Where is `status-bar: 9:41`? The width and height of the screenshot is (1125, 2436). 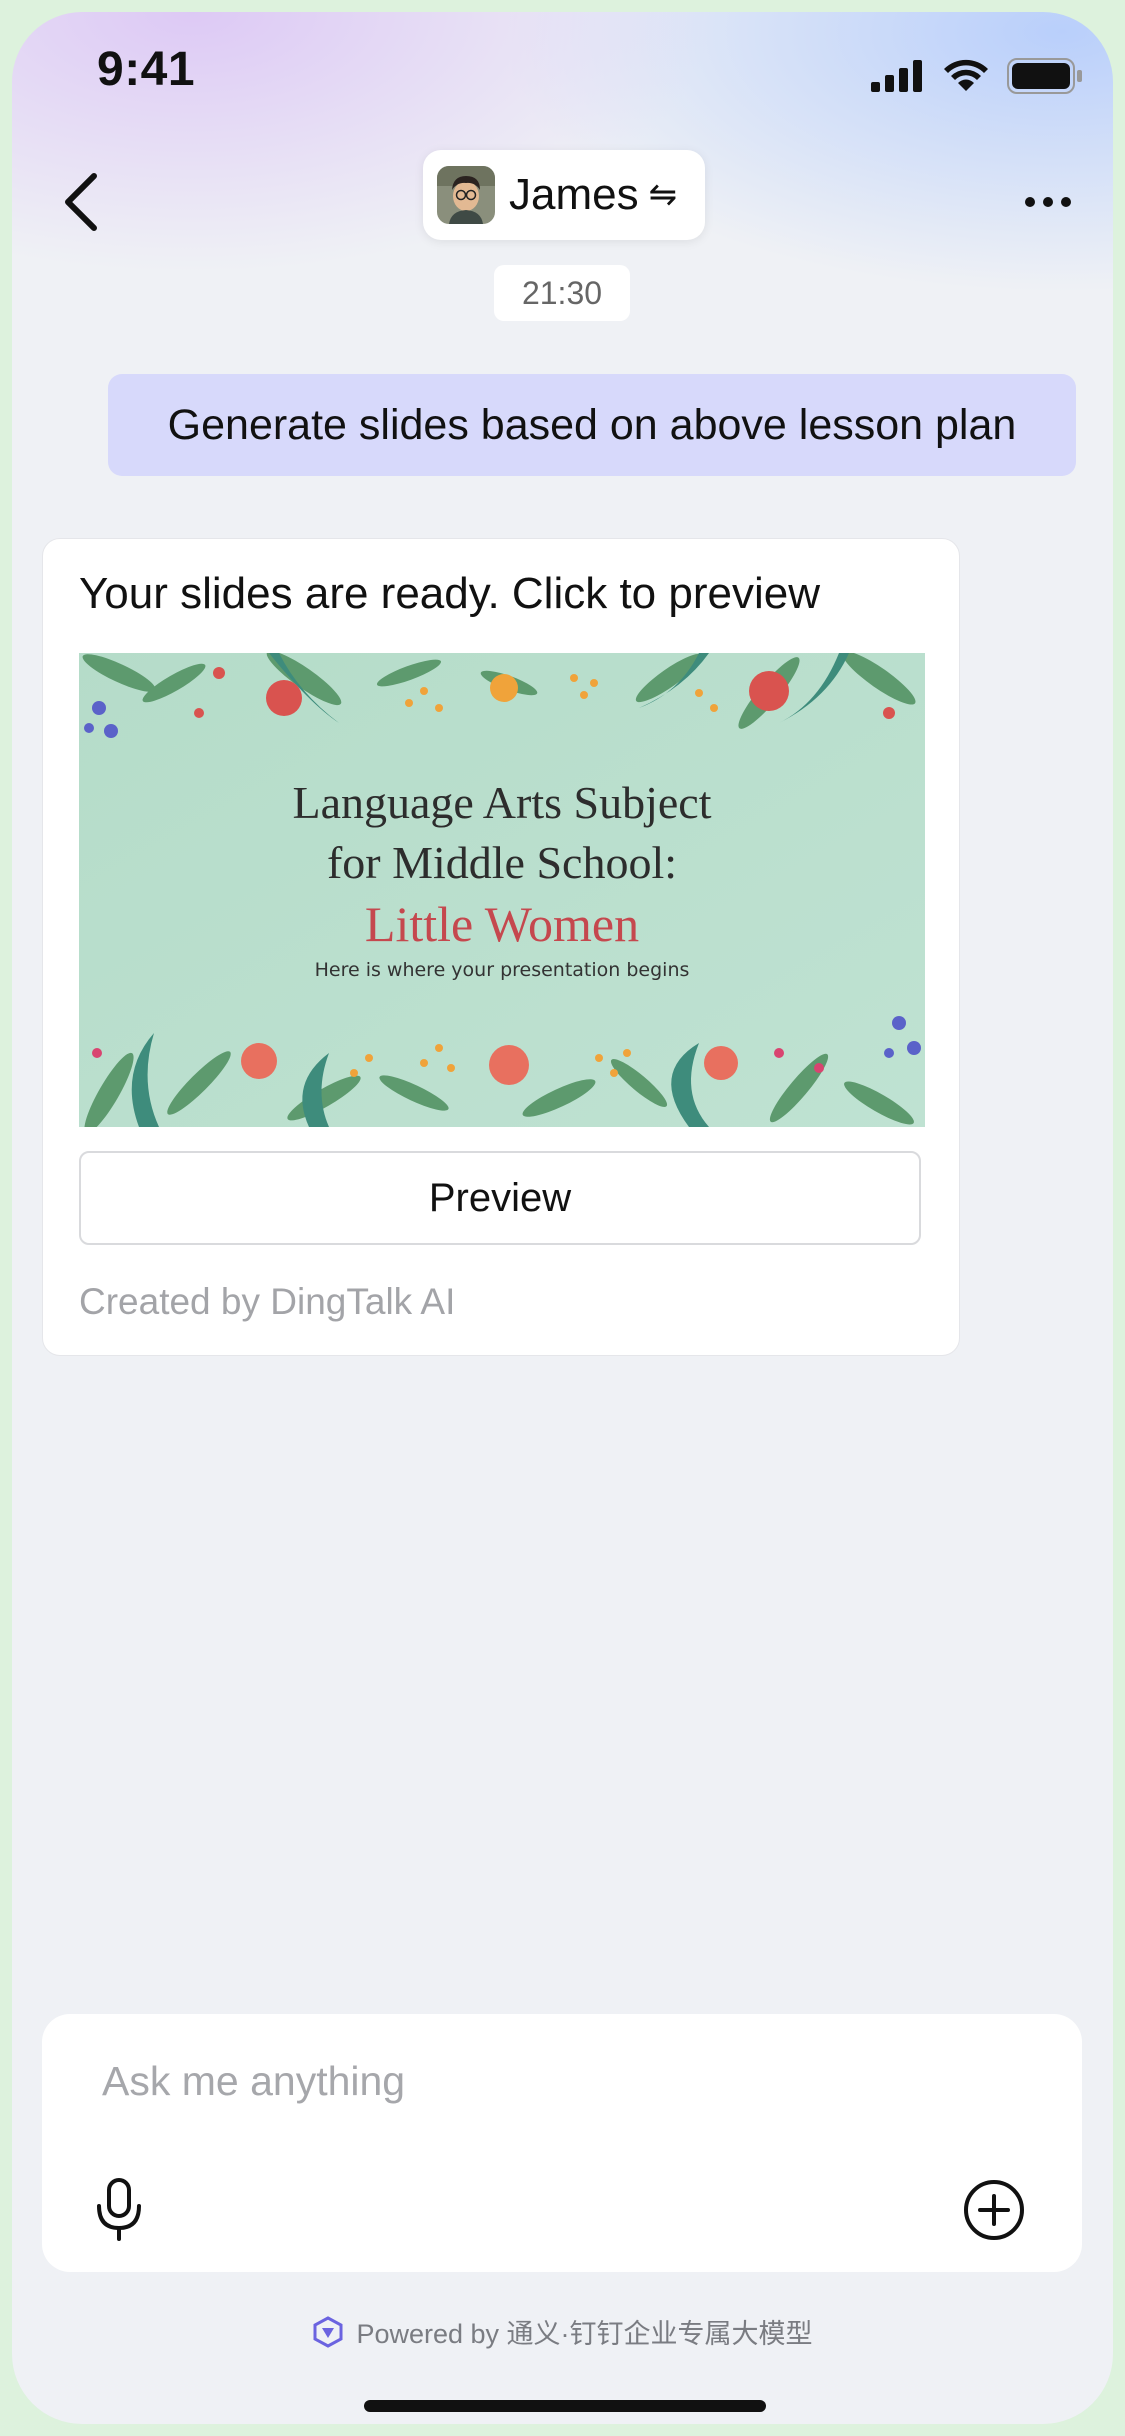 status-bar: 9:41 is located at coordinates (562, 77).